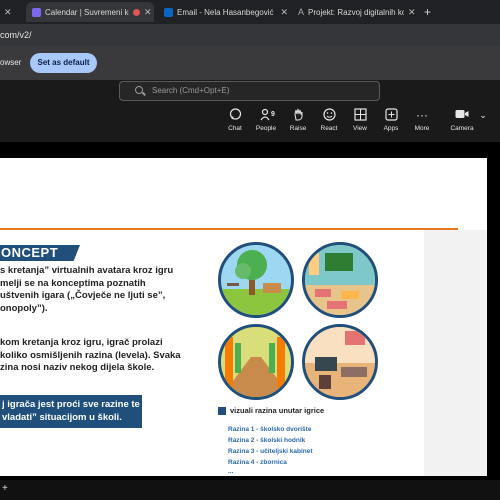 The width and height of the screenshot is (500, 500). Describe the element at coordinates (40, 253) in the screenshot. I see `slide-heading: ONCEPT` at that location.